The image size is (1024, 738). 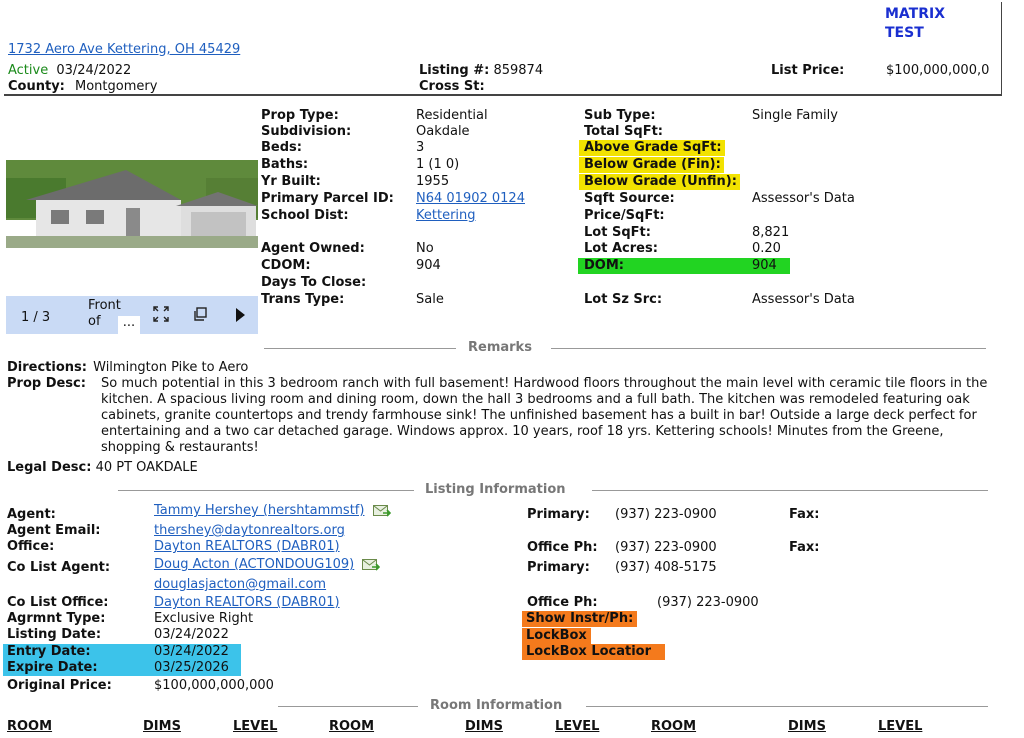 I want to click on email-icon-colist, so click(x=371, y=564).